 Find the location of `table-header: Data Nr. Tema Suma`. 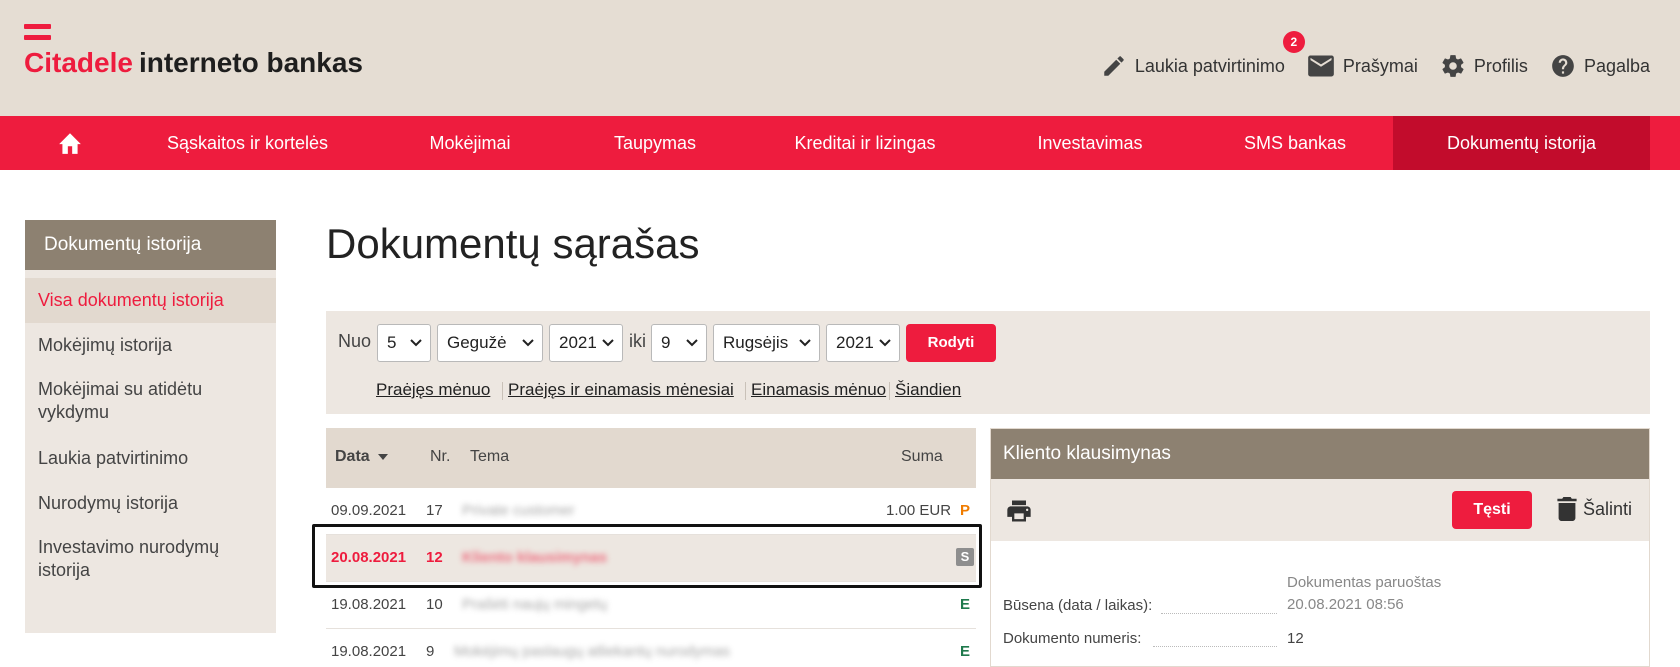

table-header: Data Nr. Tema Suma is located at coordinates (651, 458).